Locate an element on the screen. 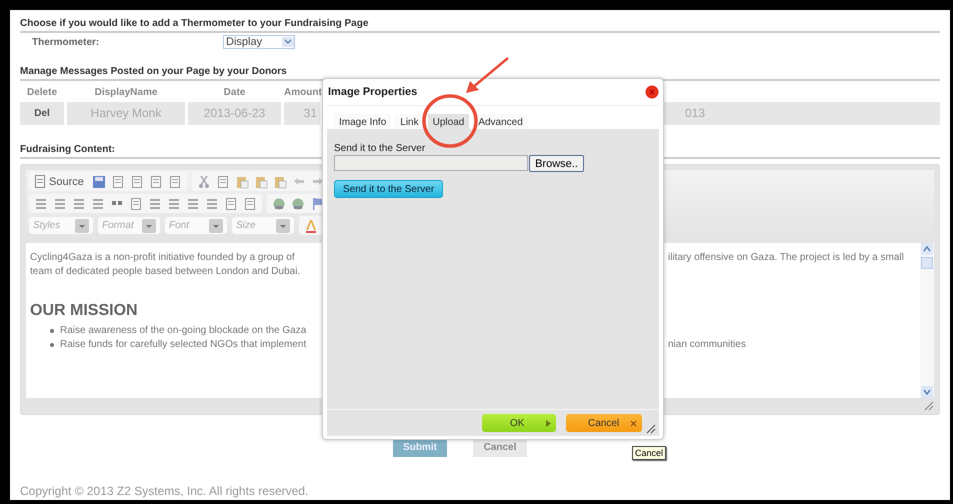 The image size is (953, 504). column-header: DisplayName is located at coordinates (126, 92).